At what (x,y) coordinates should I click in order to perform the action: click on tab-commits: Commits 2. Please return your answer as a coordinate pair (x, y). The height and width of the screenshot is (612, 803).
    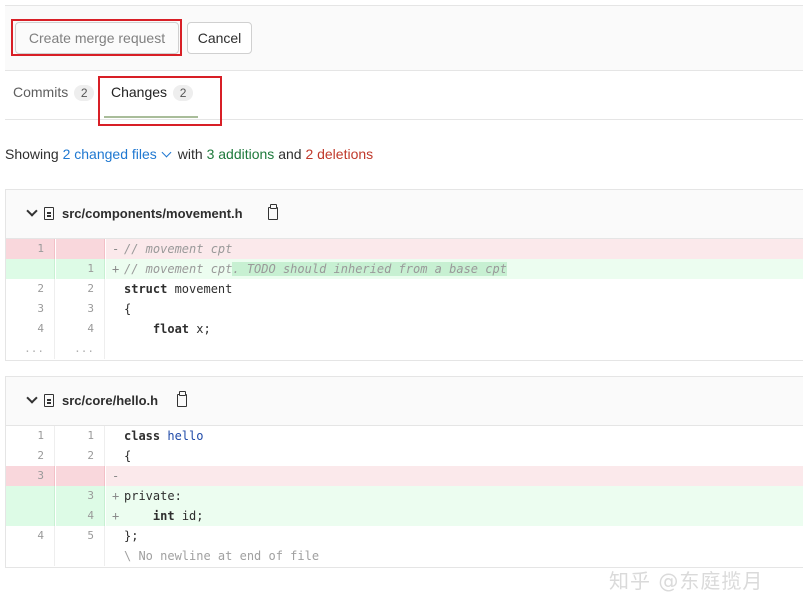
    Looking at the image, I should click on (53, 92).